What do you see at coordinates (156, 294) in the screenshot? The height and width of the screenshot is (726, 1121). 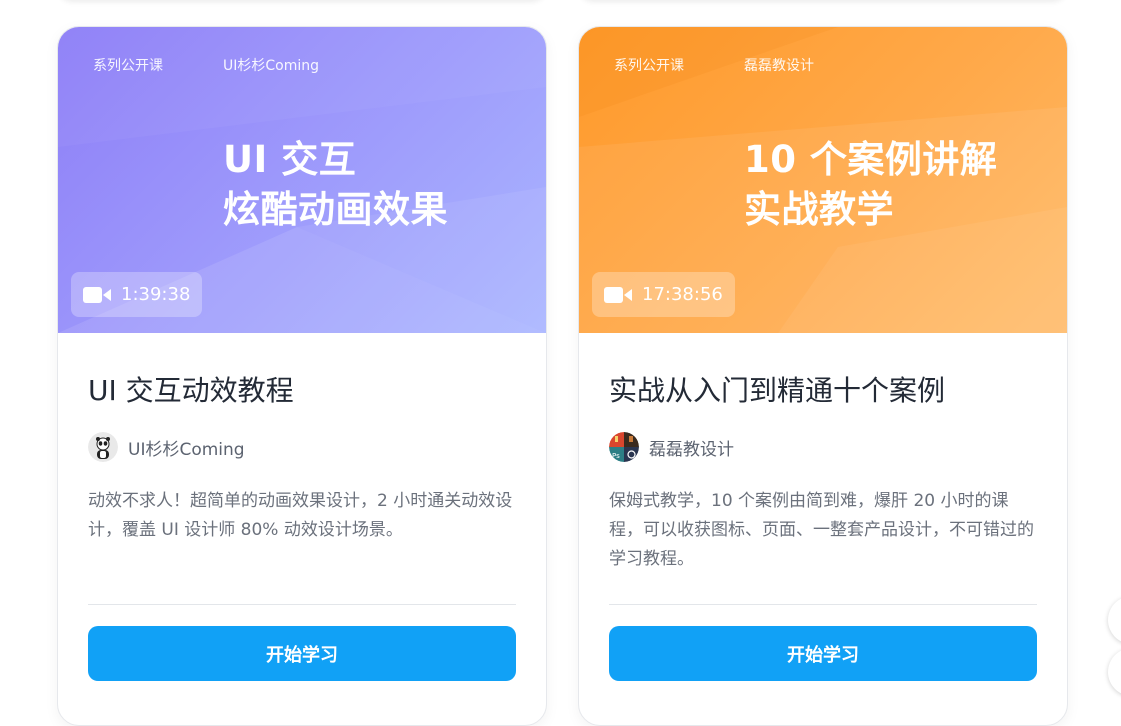 I see `duration-text: 1:39:38` at bounding box center [156, 294].